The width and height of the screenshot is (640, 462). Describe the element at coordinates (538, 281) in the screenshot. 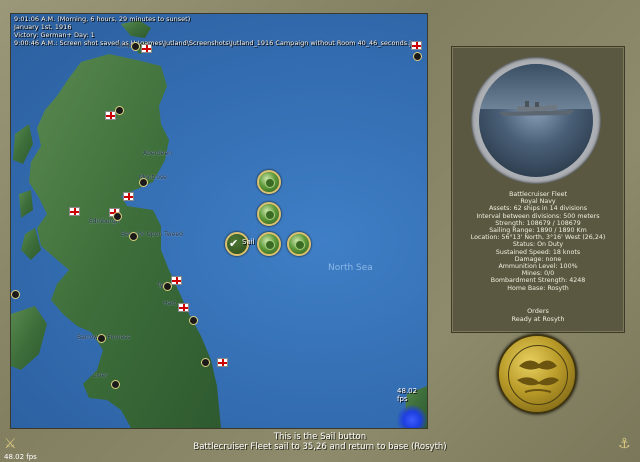

I see `unit-bombard: Bombardment Strength: 4248` at that location.